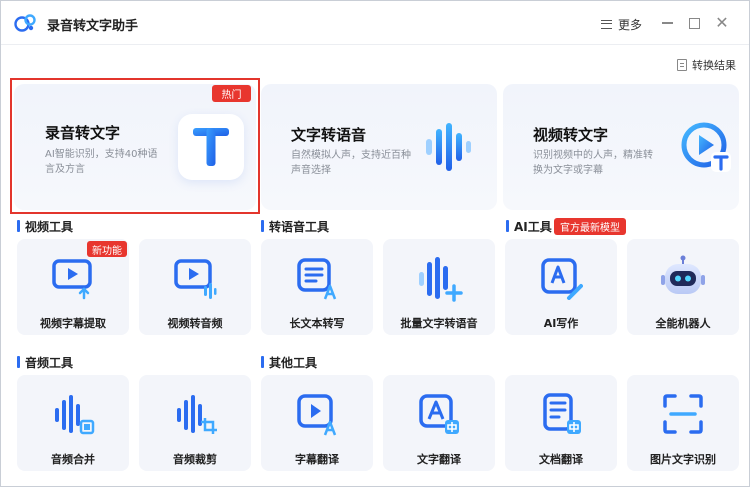  What do you see at coordinates (529, 226) in the screenshot?
I see `section-ai-tools: AI工具` at bounding box center [529, 226].